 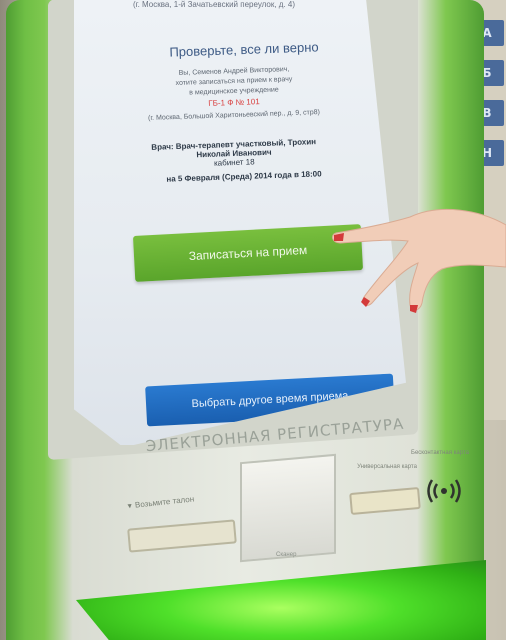 I want to click on contactless-icon, so click(x=444, y=491).